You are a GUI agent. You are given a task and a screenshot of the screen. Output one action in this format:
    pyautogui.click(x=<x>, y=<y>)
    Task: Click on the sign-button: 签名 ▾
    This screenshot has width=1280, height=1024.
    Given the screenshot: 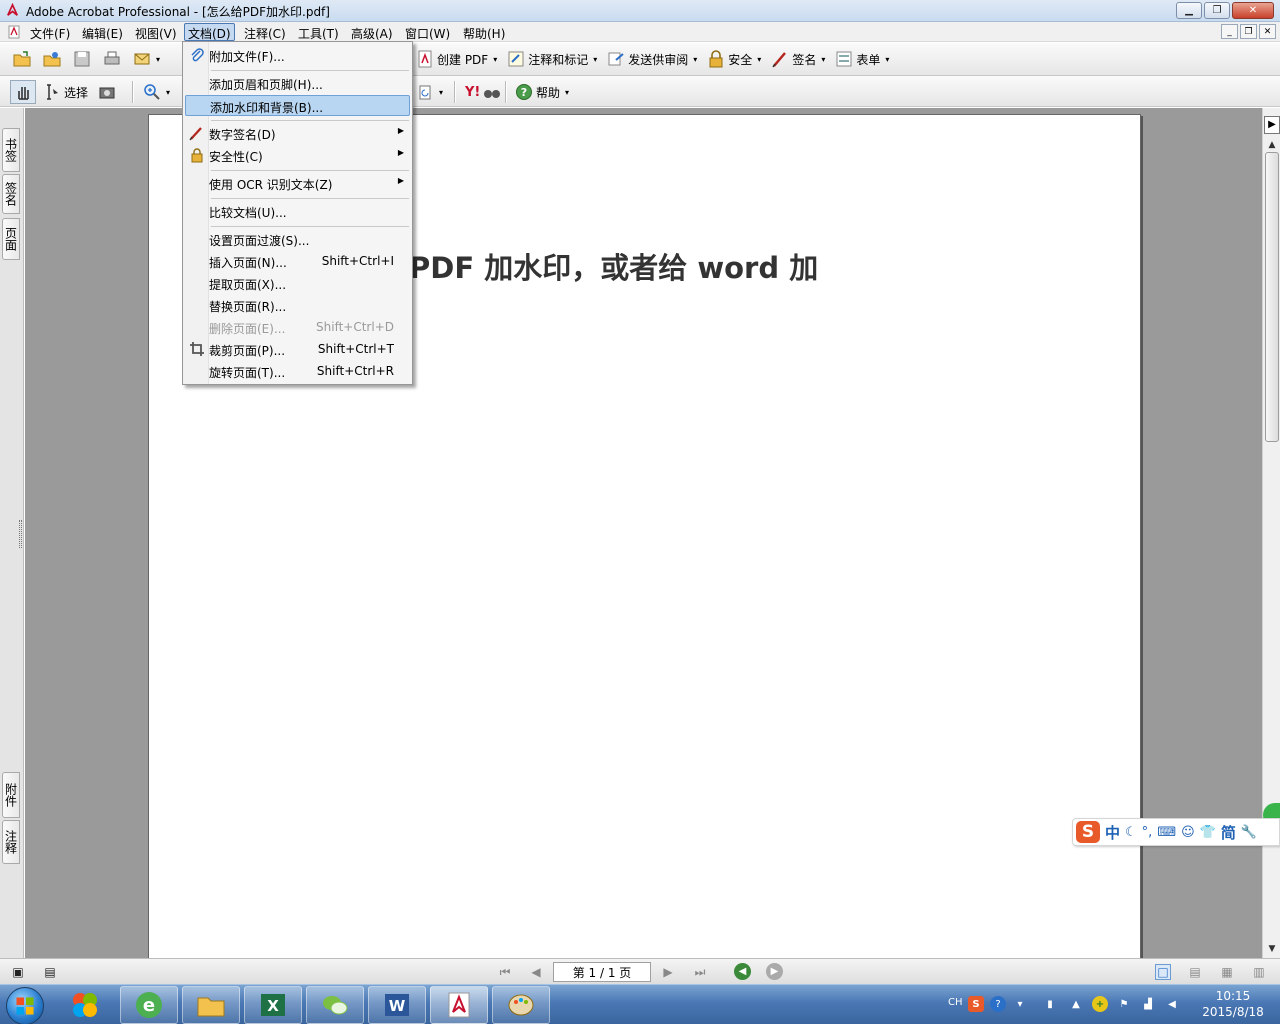 What is the action you would take?
    pyautogui.click(x=798, y=59)
    